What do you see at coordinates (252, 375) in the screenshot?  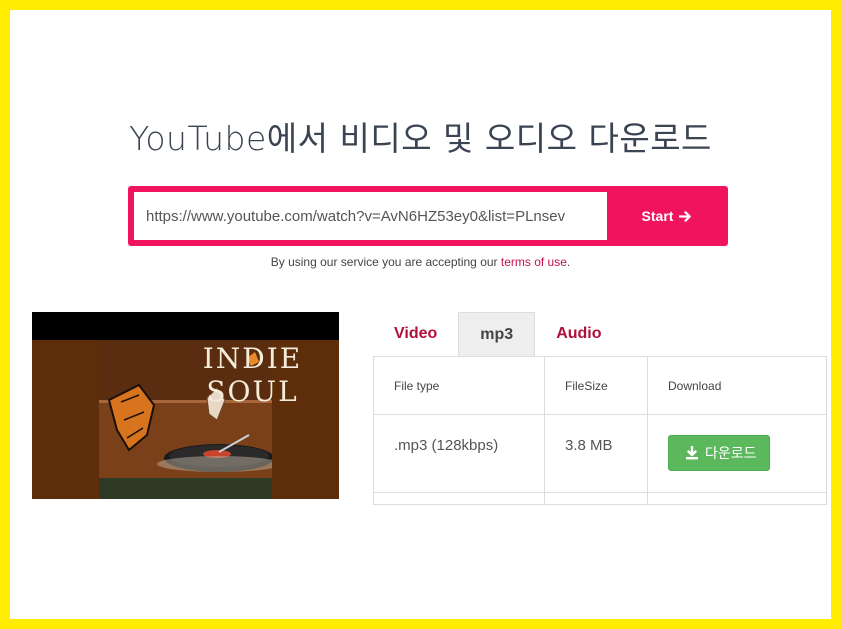 I see `album-title: INDIE SOUL` at bounding box center [252, 375].